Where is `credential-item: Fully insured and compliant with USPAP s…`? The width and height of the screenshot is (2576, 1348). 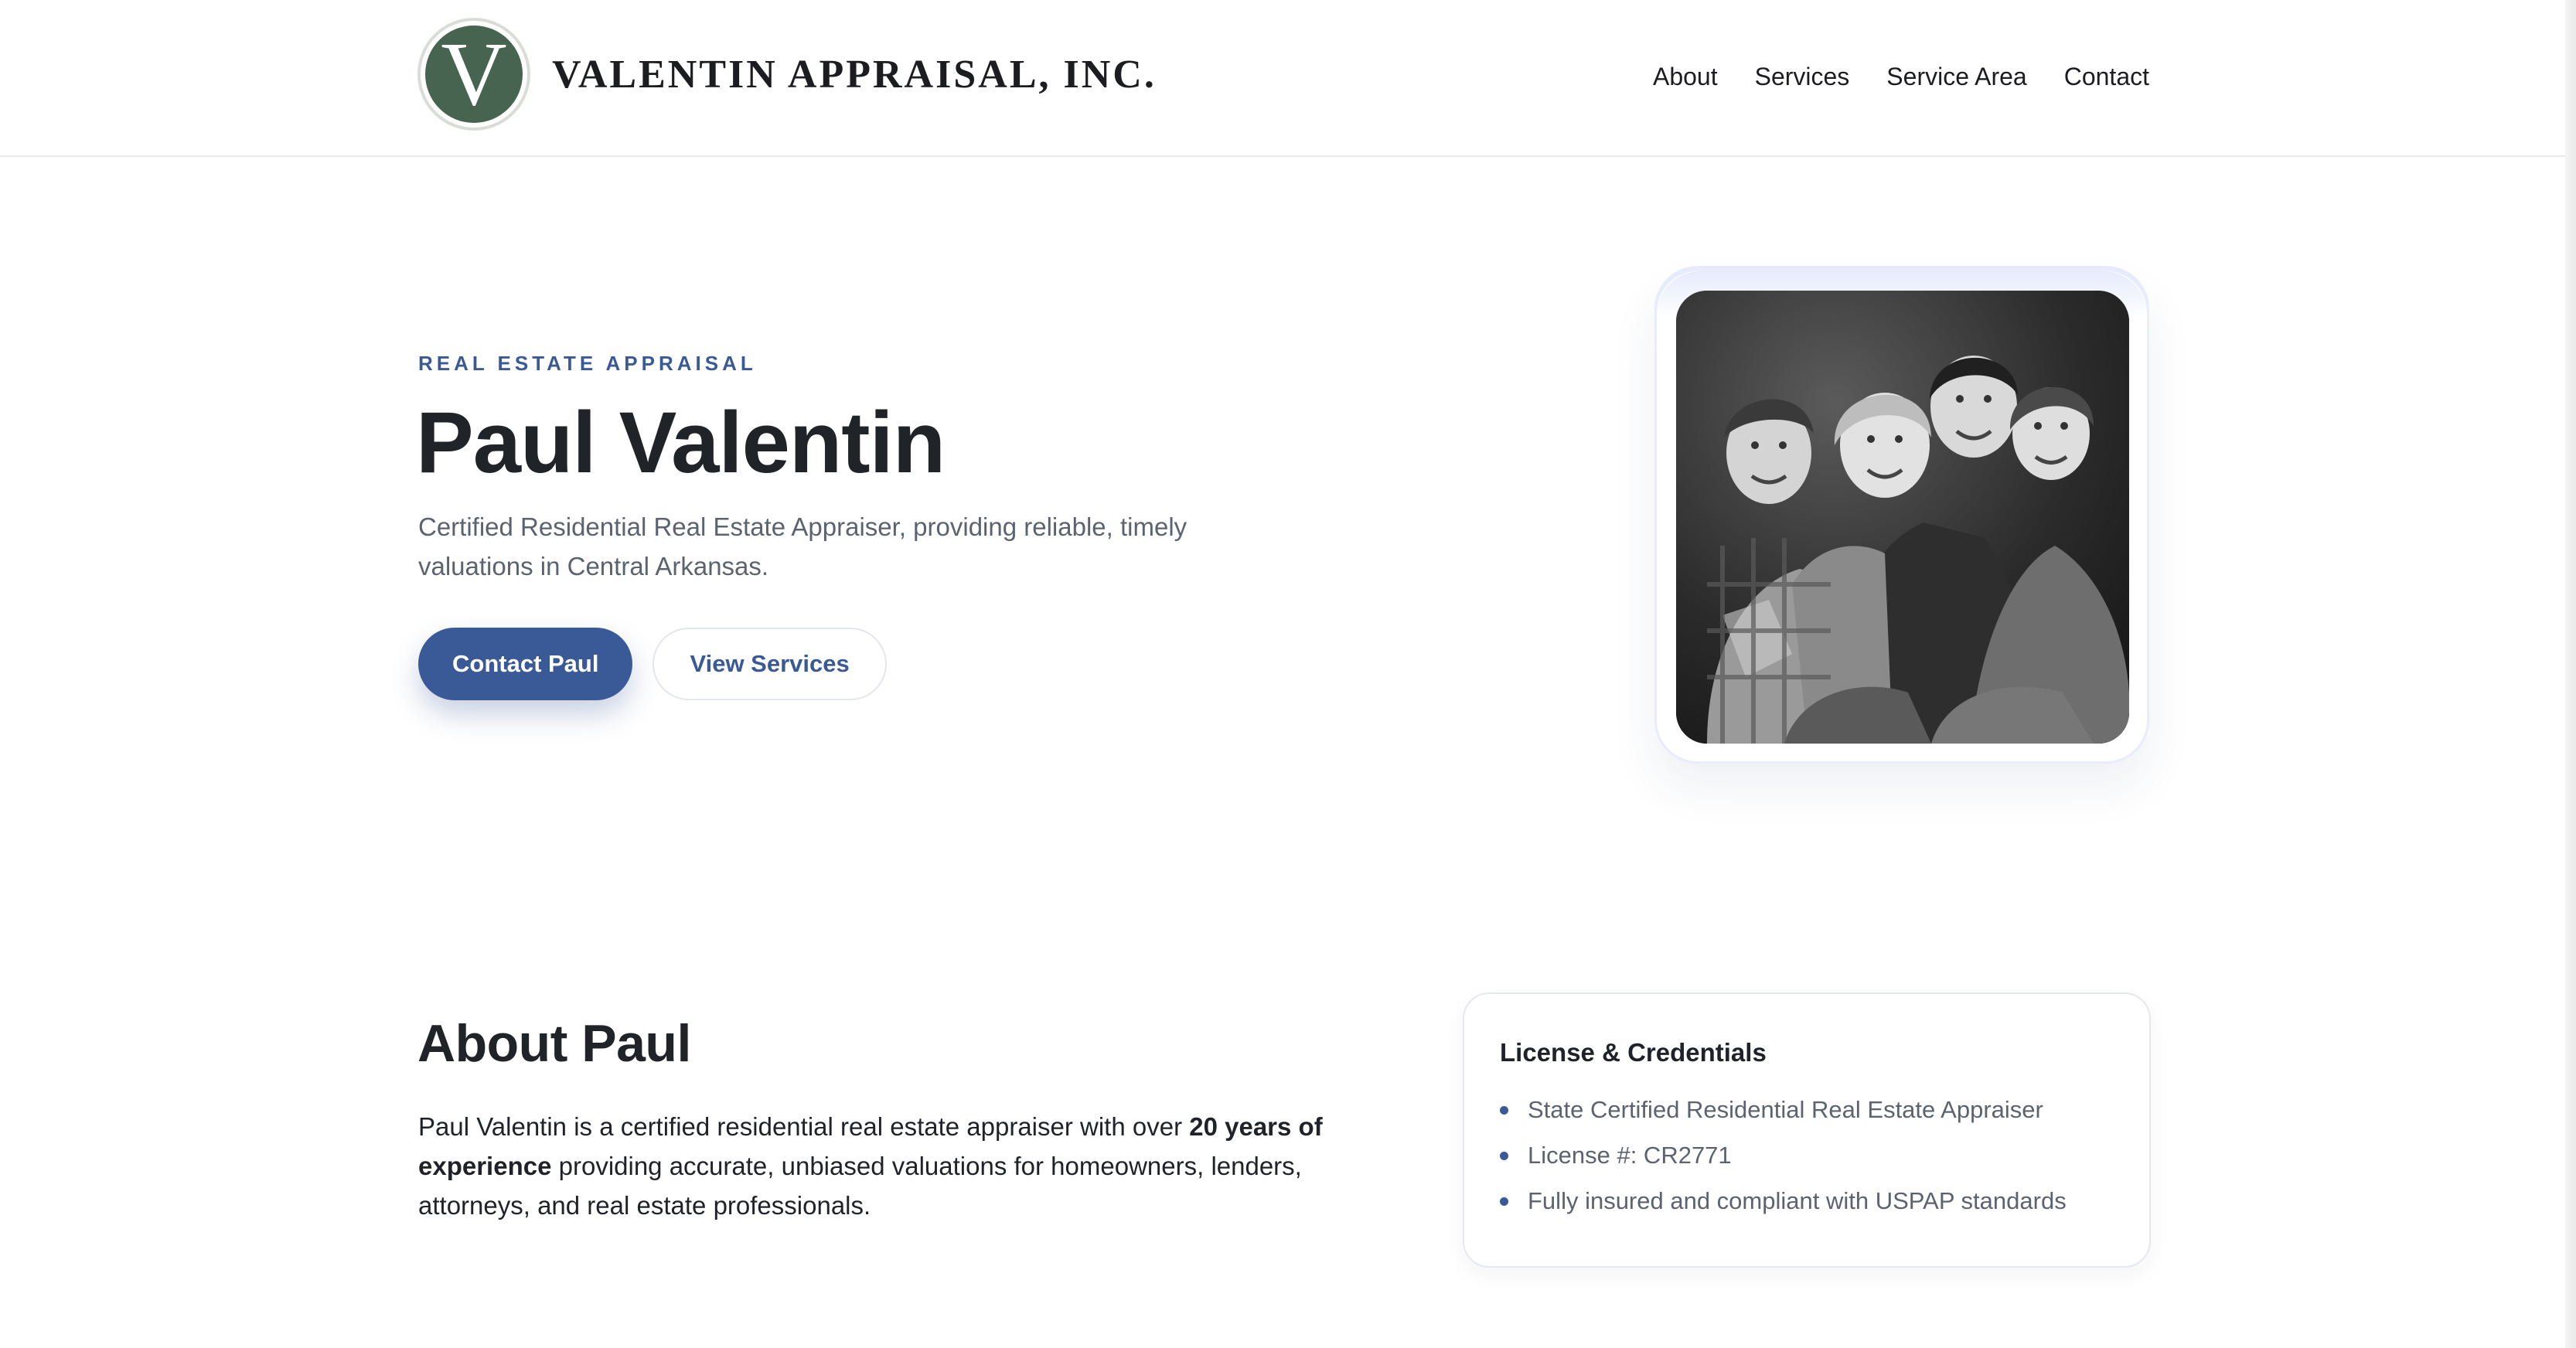
credential-item: Fully insured and compliant with USPAP s… is located at coordinates (1807, 1201).